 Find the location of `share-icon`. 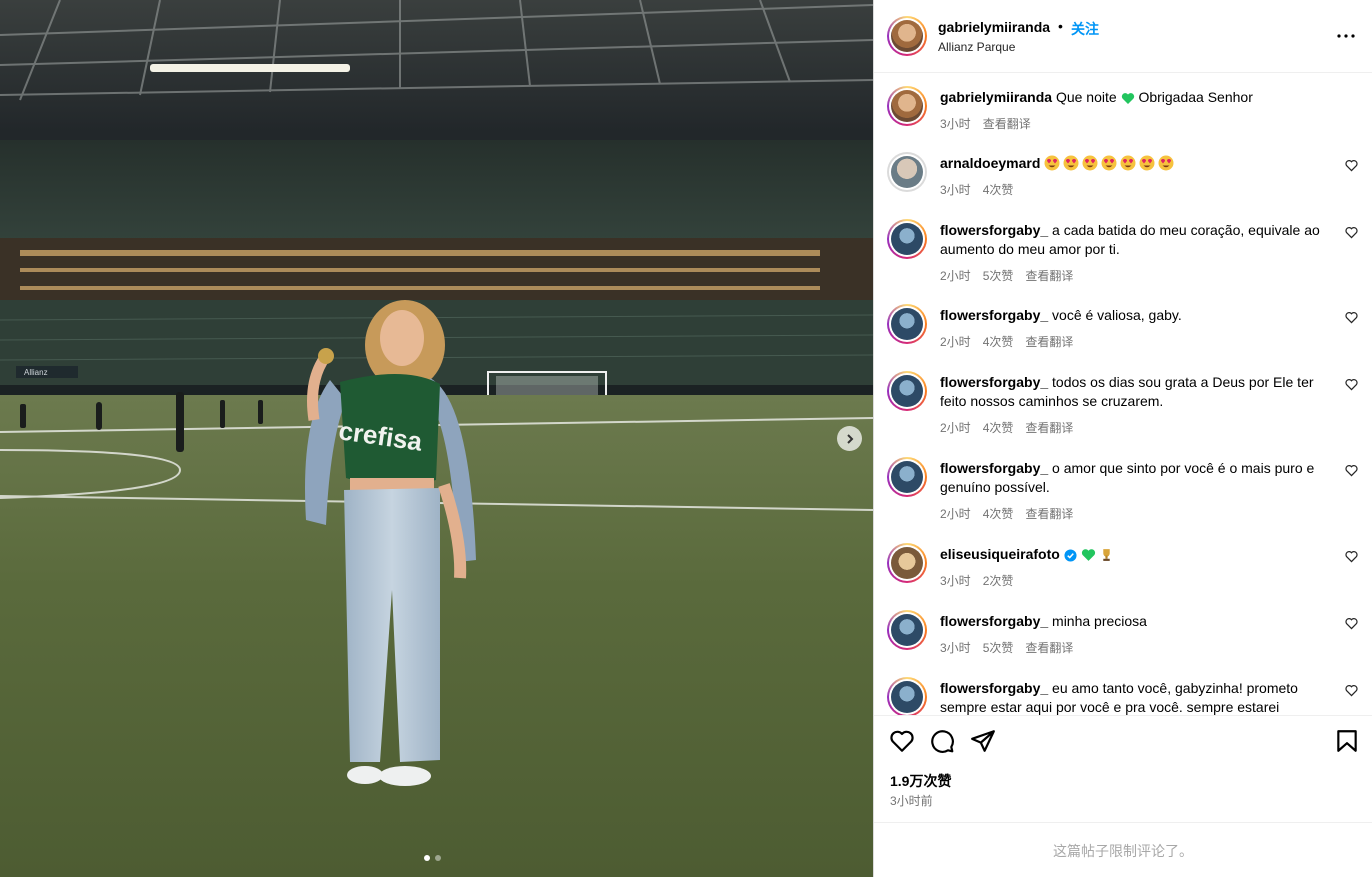

share-icon is located at coordinates (983, 741).